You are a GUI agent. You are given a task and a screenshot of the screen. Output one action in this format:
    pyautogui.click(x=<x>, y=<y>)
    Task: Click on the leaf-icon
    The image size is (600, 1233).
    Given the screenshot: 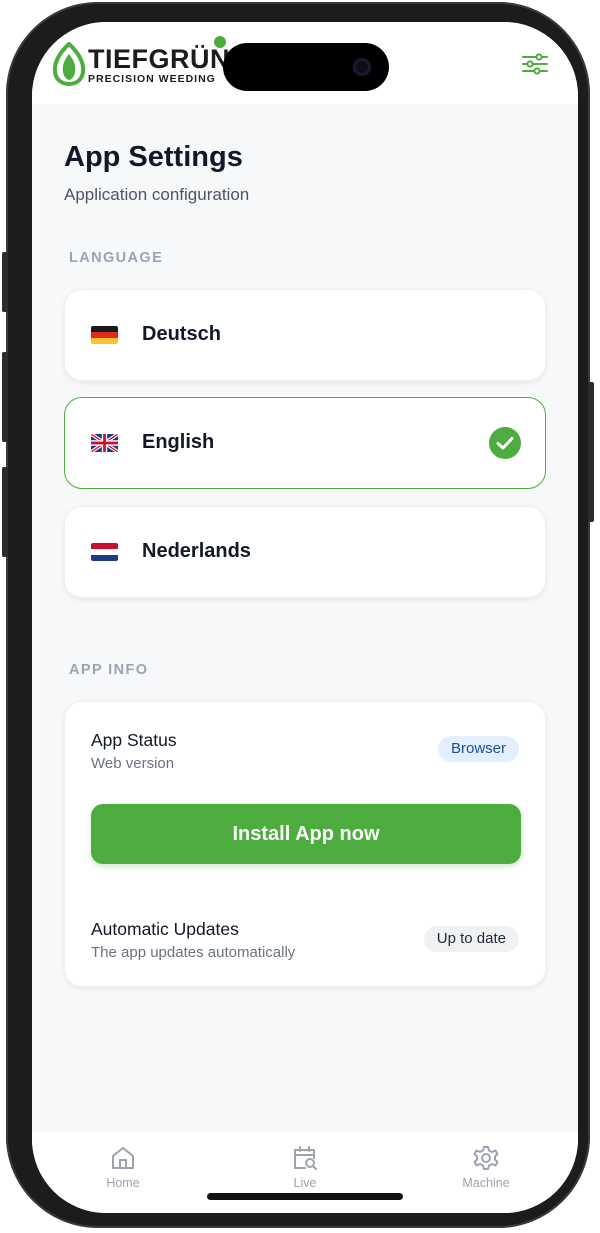 What is the action you would take?
    pyautogui.click(x=69, y=64)
    